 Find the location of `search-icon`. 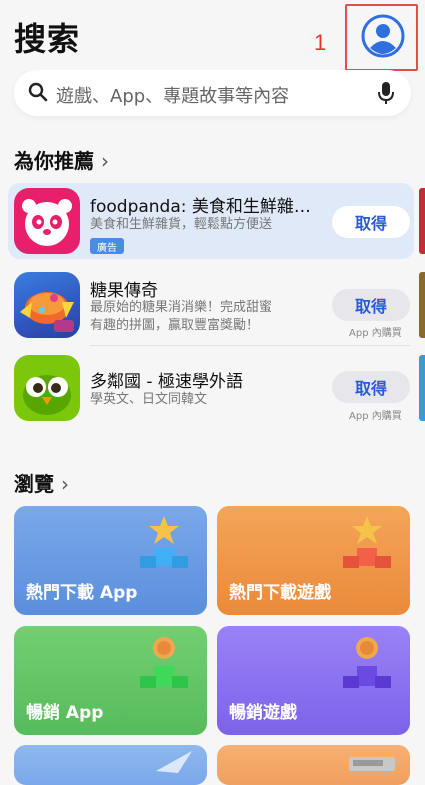

search-icon is located at coordinates (38, 92).